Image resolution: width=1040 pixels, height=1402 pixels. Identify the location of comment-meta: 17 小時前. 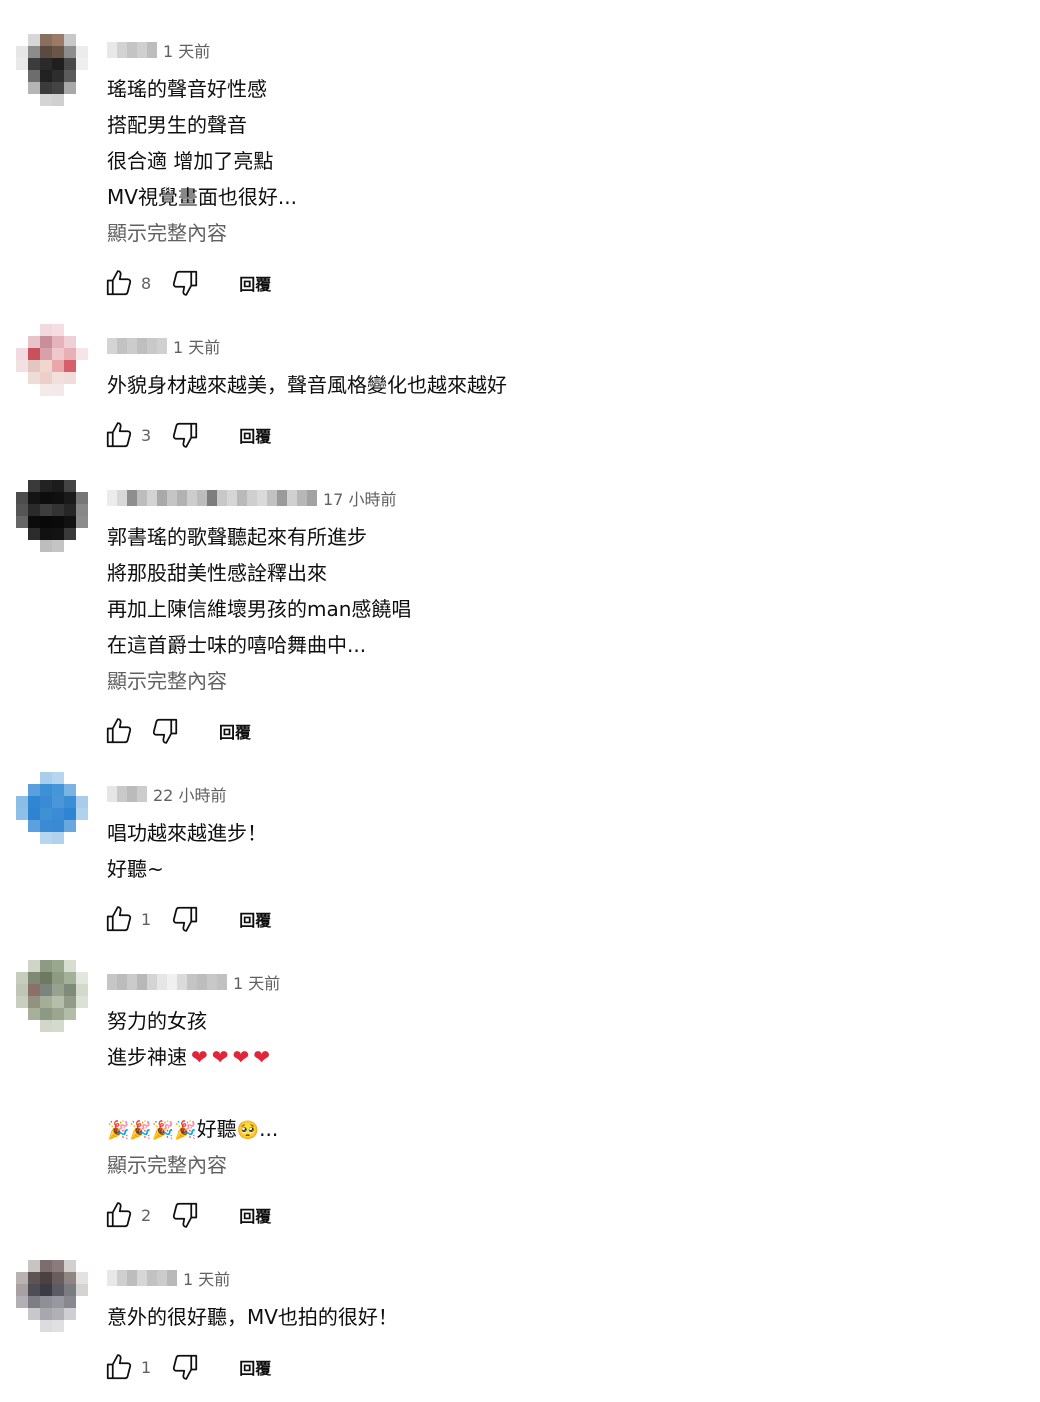
(251, 498).